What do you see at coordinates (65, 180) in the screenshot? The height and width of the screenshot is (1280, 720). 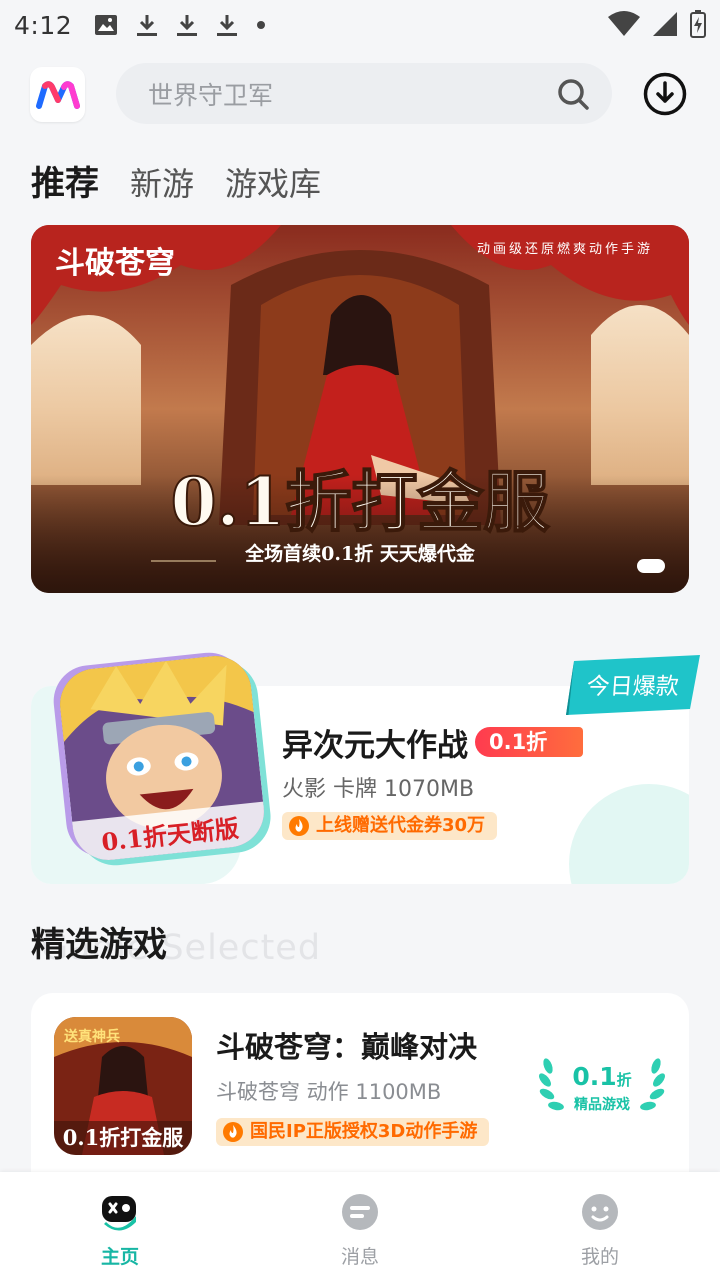 I see `tab-recommend: 推荐` at bounding box center [65, 180].